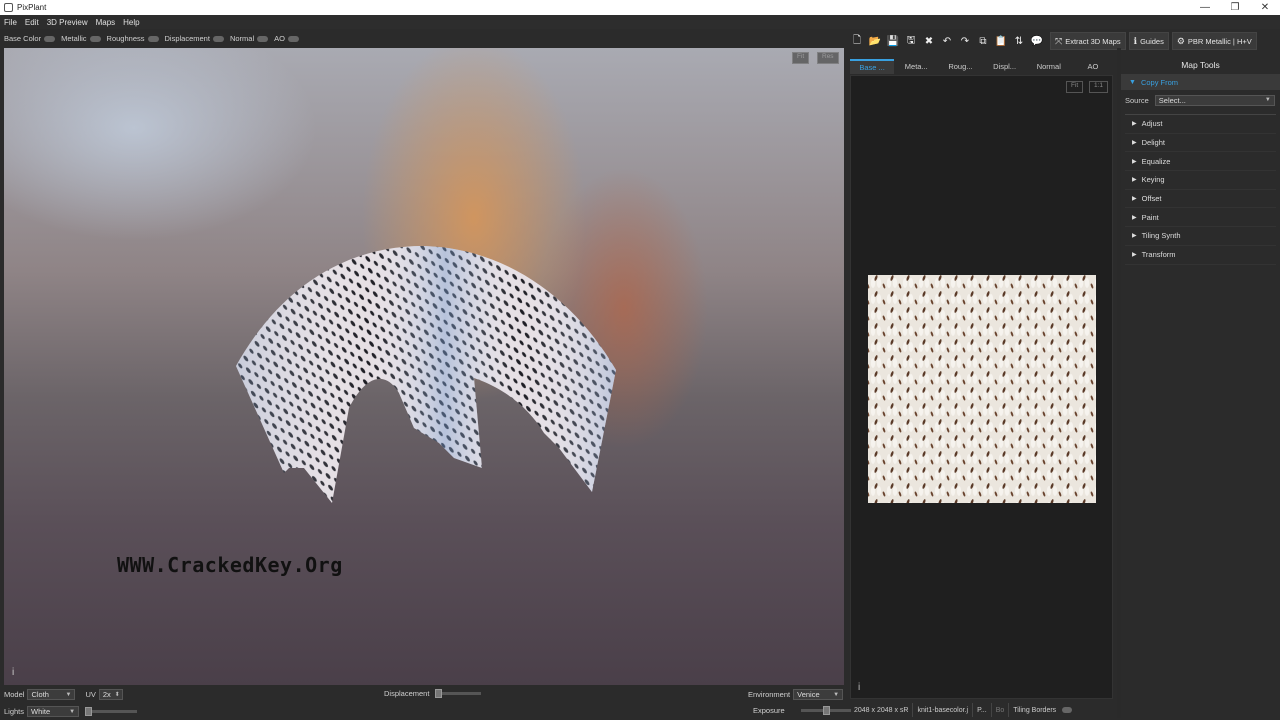 This screenshot has width=1280, height=720. What do you see at coordinates (1200, 218) in the screenshot?
I see `tool-paint: ▶ Paint` at bounding box center [1200, 218].